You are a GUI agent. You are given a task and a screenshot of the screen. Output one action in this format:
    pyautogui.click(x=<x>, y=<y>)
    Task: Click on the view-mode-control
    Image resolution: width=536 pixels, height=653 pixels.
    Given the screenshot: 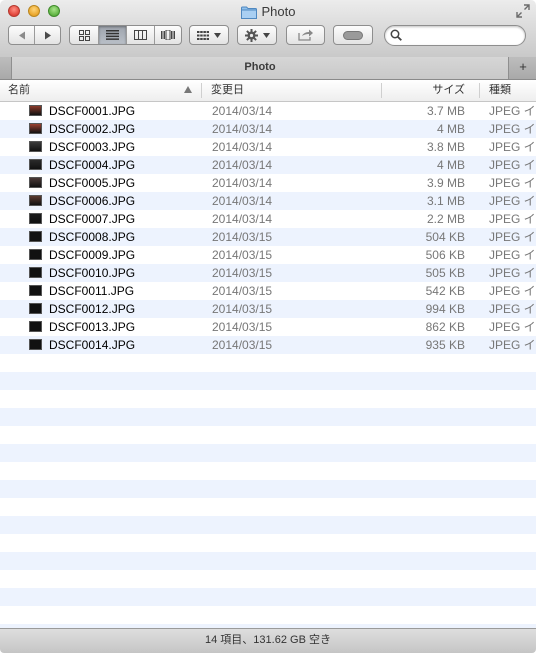 What is the action you would take?
    pyautogui.click(x=125, y=35)
    